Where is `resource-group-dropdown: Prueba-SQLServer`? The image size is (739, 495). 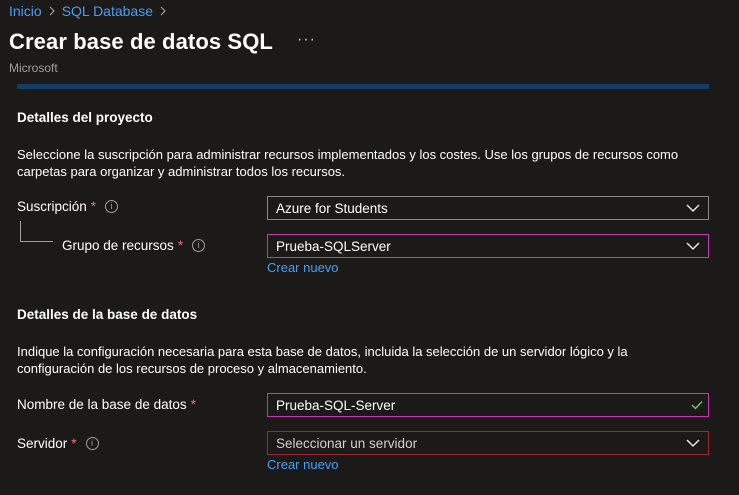
resource-group-dropdown: Prueba-SQLServer is located at coordinates (488, 246).